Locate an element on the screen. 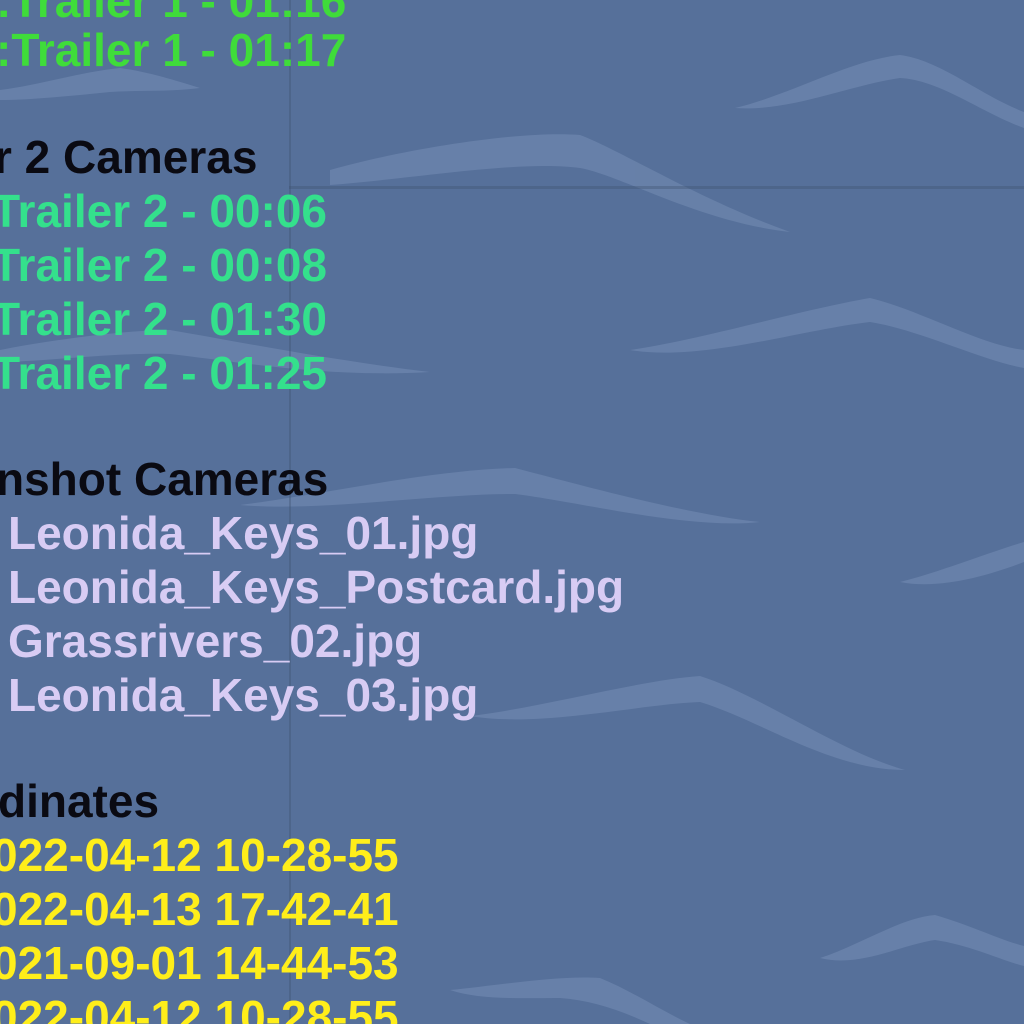 The width and height of the screenshot is (1024, 1024). coordinate-item: 022-04-13 17-42-41 is located at coordinates (199, 909).